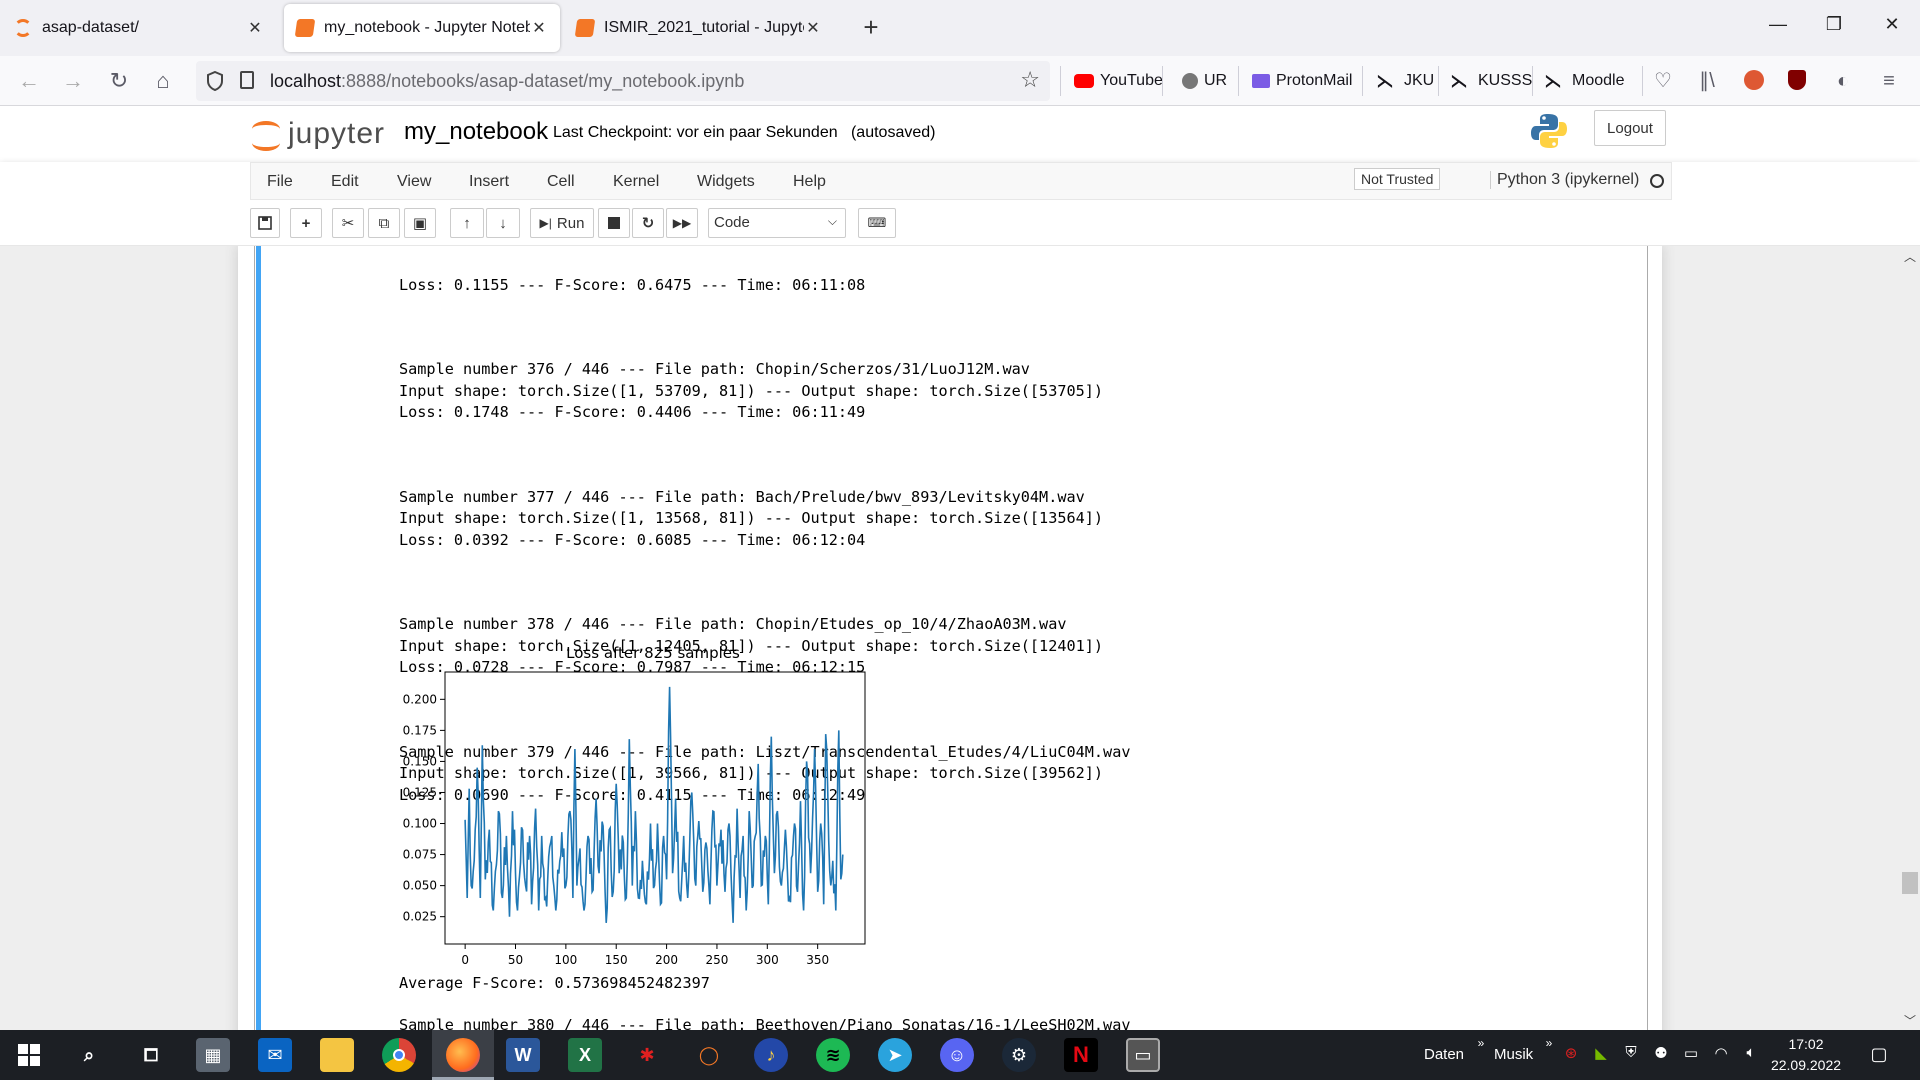  Describe the element at coordinates (73, 81) in the screenshot. I see `forward-icon: →` at that location.